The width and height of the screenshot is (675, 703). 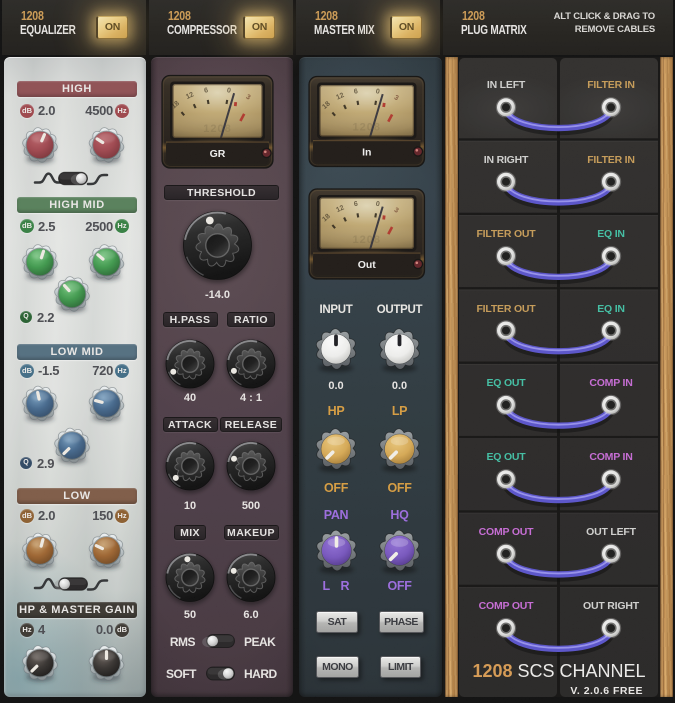 I want to click on svg-text: Out, so click(x=367, y=265).